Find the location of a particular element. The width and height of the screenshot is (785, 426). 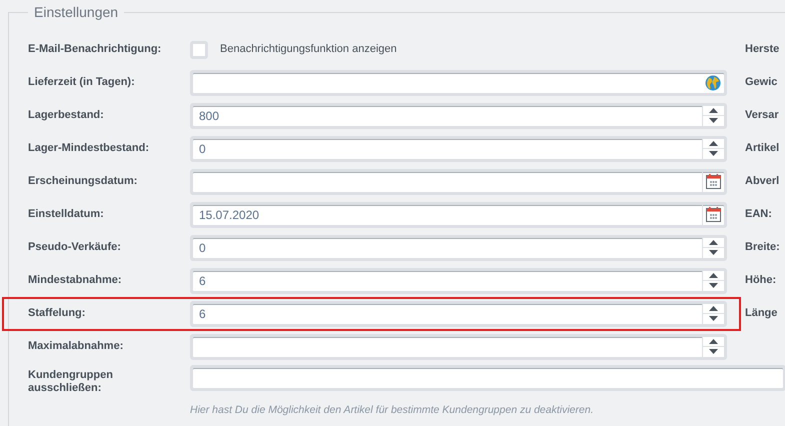

field-label: Erscheinungsdatum: is located at coordinates (83, 182).